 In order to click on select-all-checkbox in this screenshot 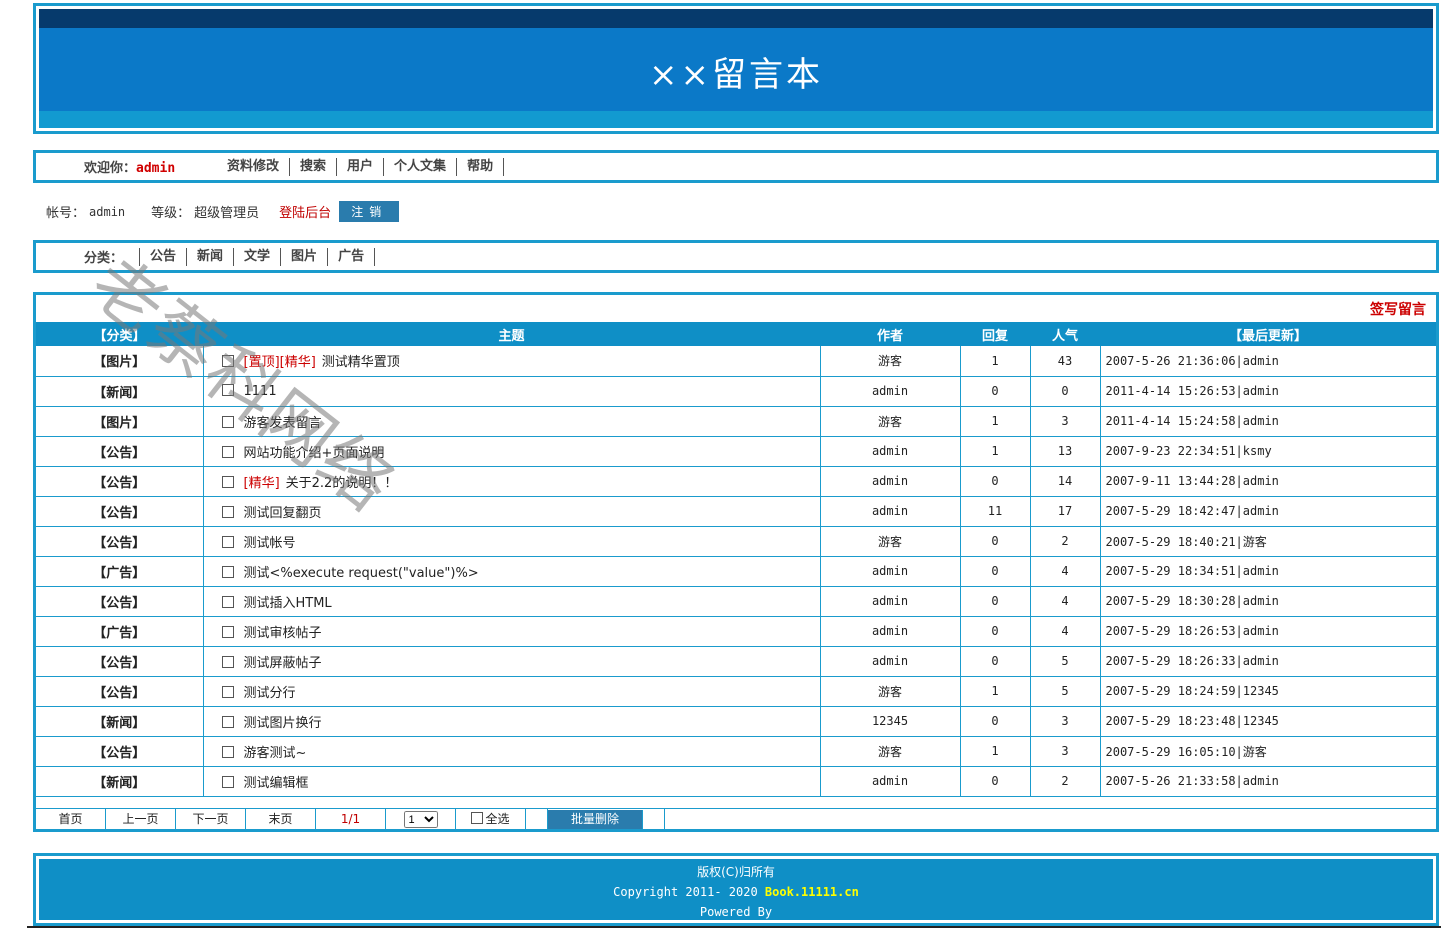, I will do `click(477, 817)`.